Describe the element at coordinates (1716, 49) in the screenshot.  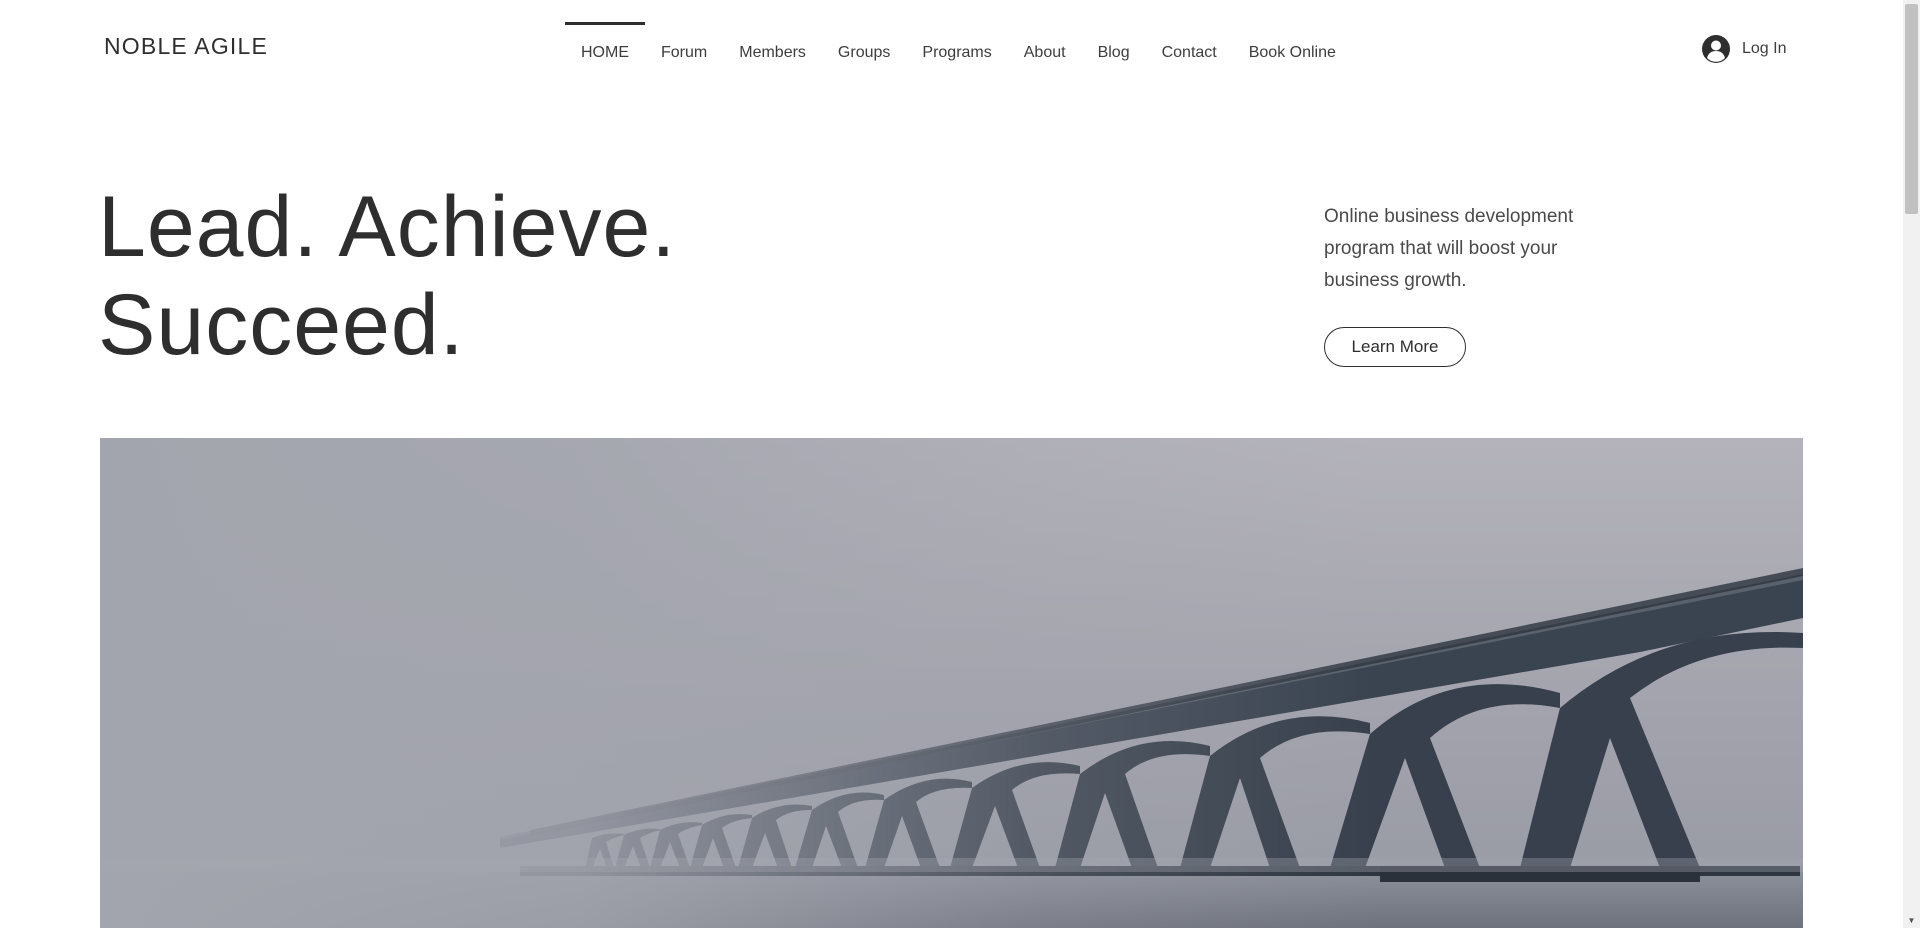
I see `user-avatar-icon` at that location.